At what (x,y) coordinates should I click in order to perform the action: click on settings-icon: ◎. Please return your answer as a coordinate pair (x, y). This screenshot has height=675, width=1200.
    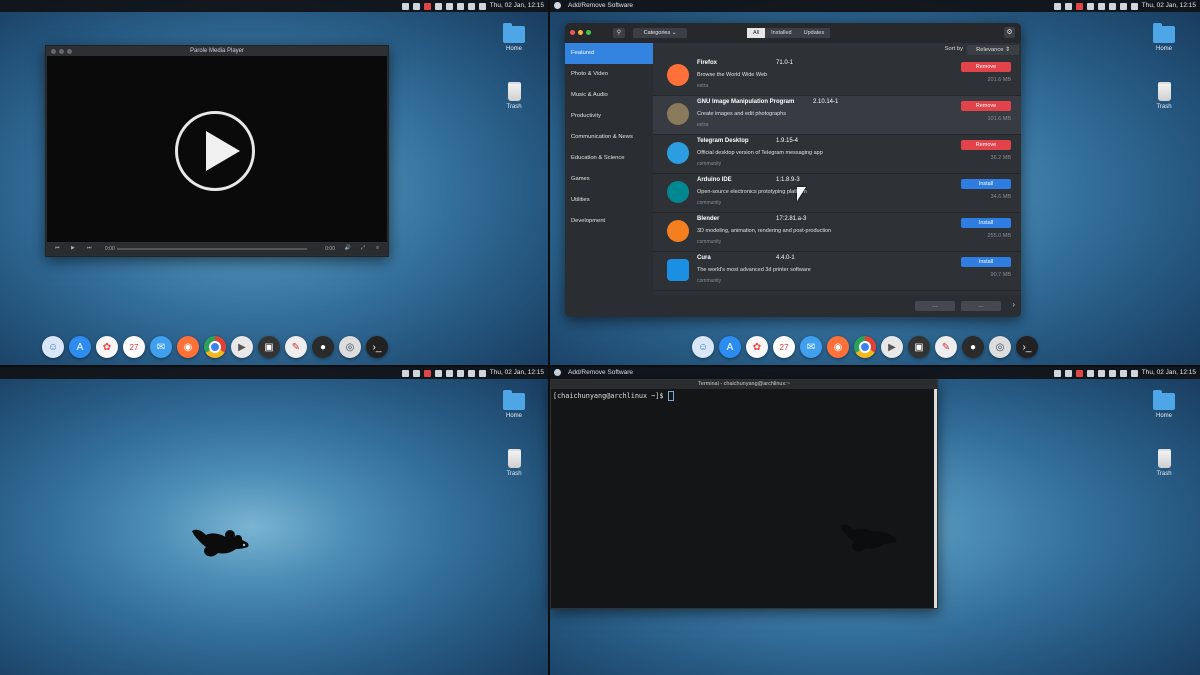
    Looking at the image, I should click on (1000, 347).